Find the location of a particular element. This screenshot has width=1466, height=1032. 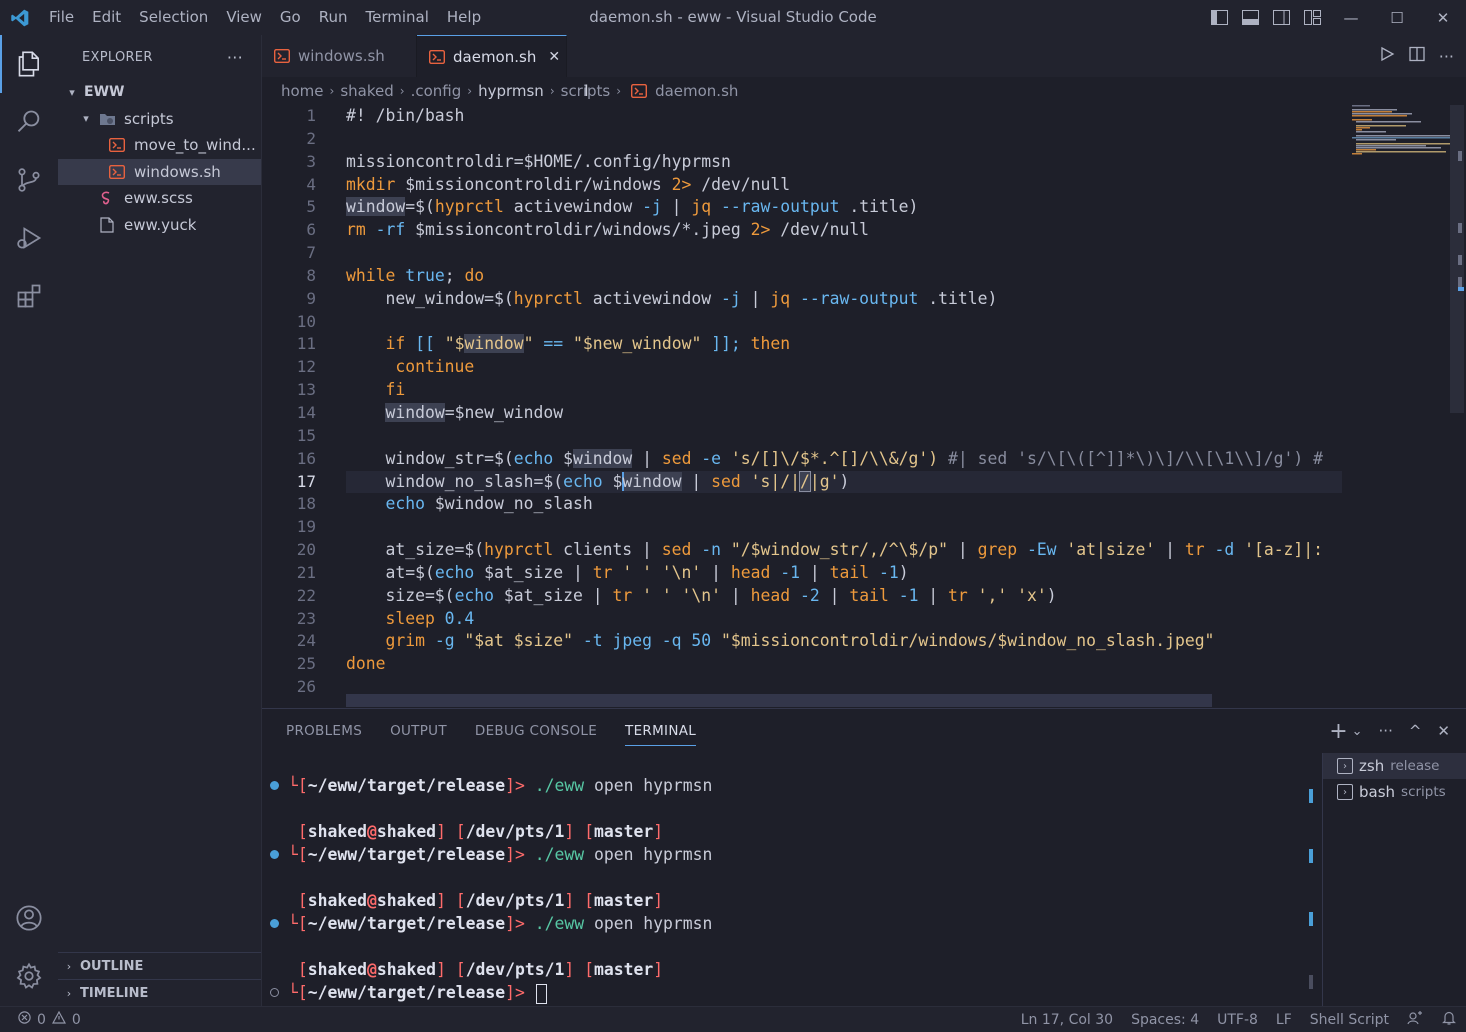

maximize-panel-icon: ^ is located at coordinates (1415, 731).